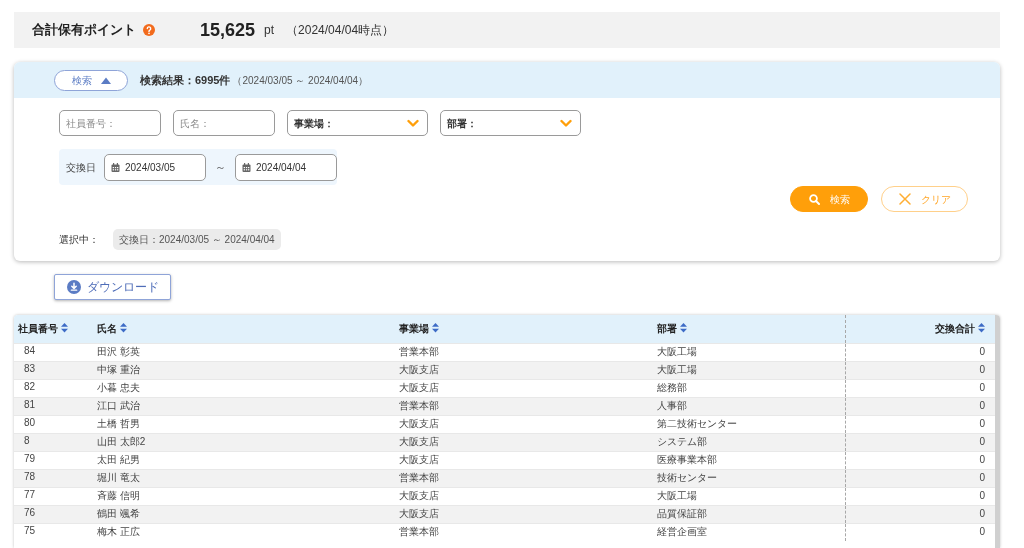 This screenshot has height=548, width=1024. I want to click on input-field: 氏名：, so click(224, 123).